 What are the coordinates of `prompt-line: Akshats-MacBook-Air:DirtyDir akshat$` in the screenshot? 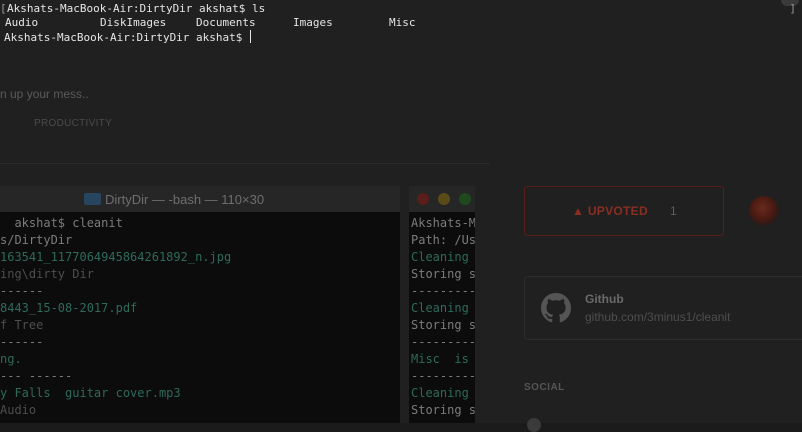 It's located at (128, 37).